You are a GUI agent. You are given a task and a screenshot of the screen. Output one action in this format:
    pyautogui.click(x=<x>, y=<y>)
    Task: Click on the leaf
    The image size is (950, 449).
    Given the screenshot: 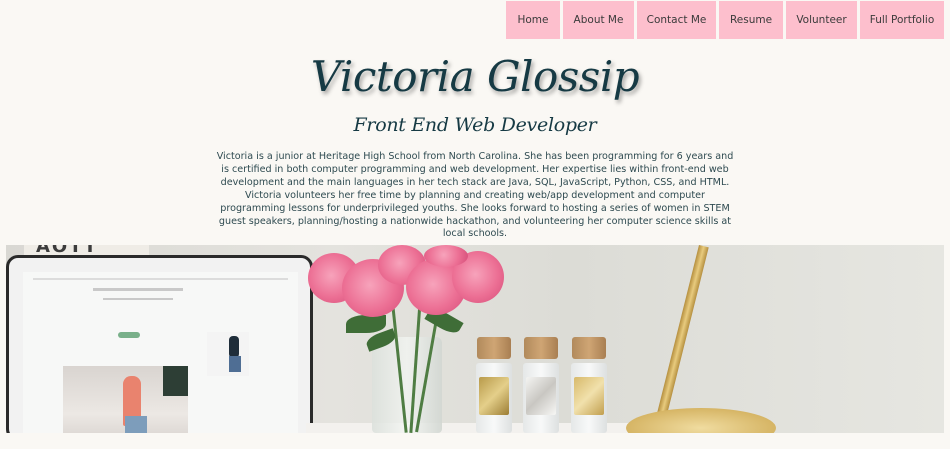 What is the action you would take?
    pyautogui.click(x=366, y=324)
    